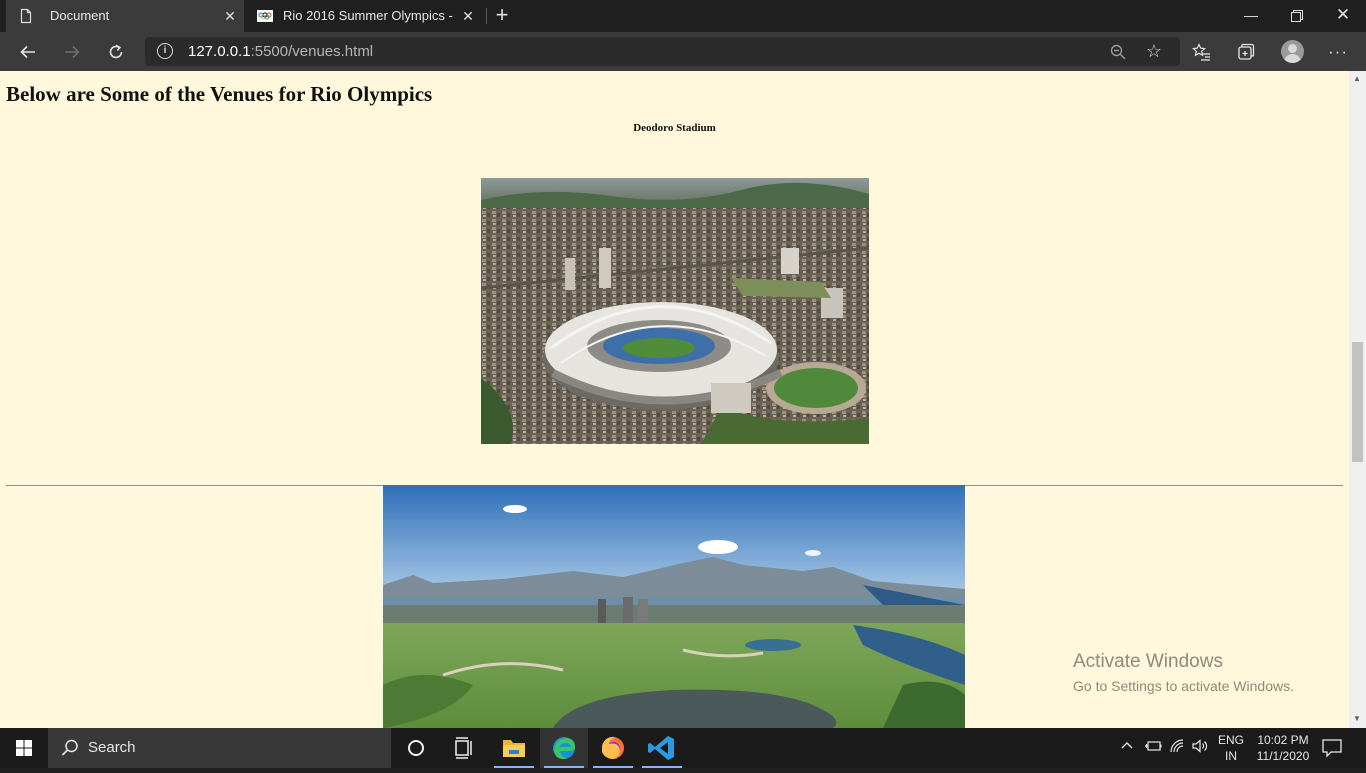  Describe the element at coordinates (674, 606) in the screenshot. I see `olympic-golf-course-image` at that location.